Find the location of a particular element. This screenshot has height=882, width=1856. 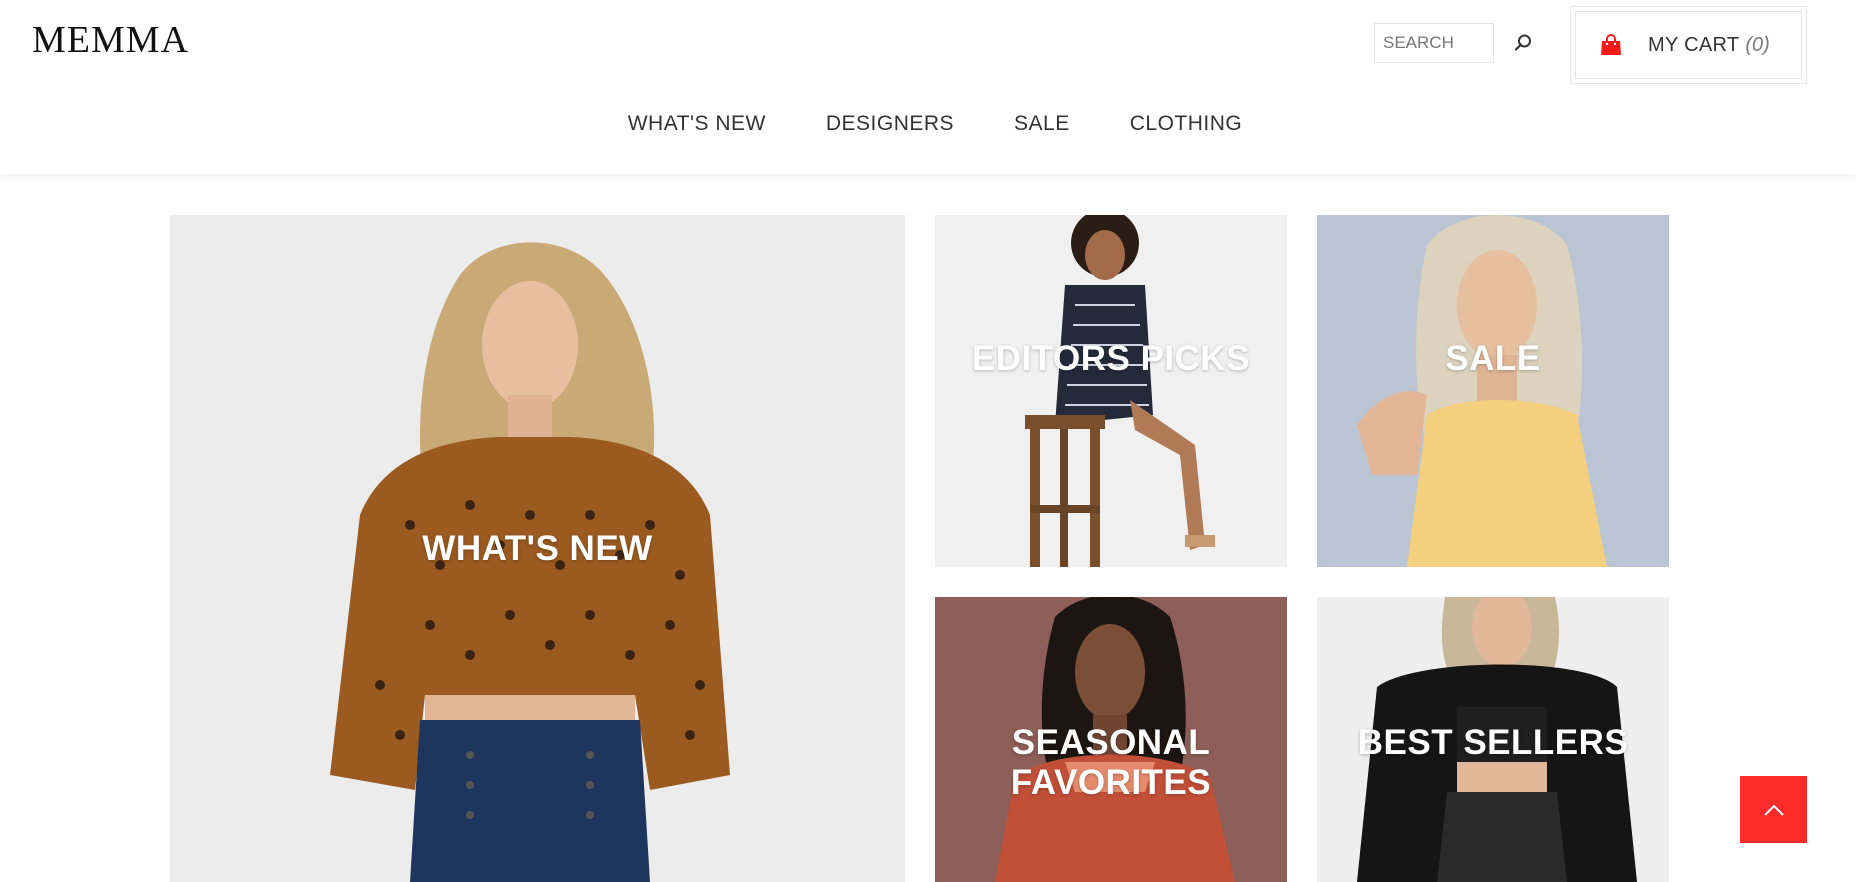

tile-title-editors-picks: EDITORS PICKS is located at coordinates (1111, 358).